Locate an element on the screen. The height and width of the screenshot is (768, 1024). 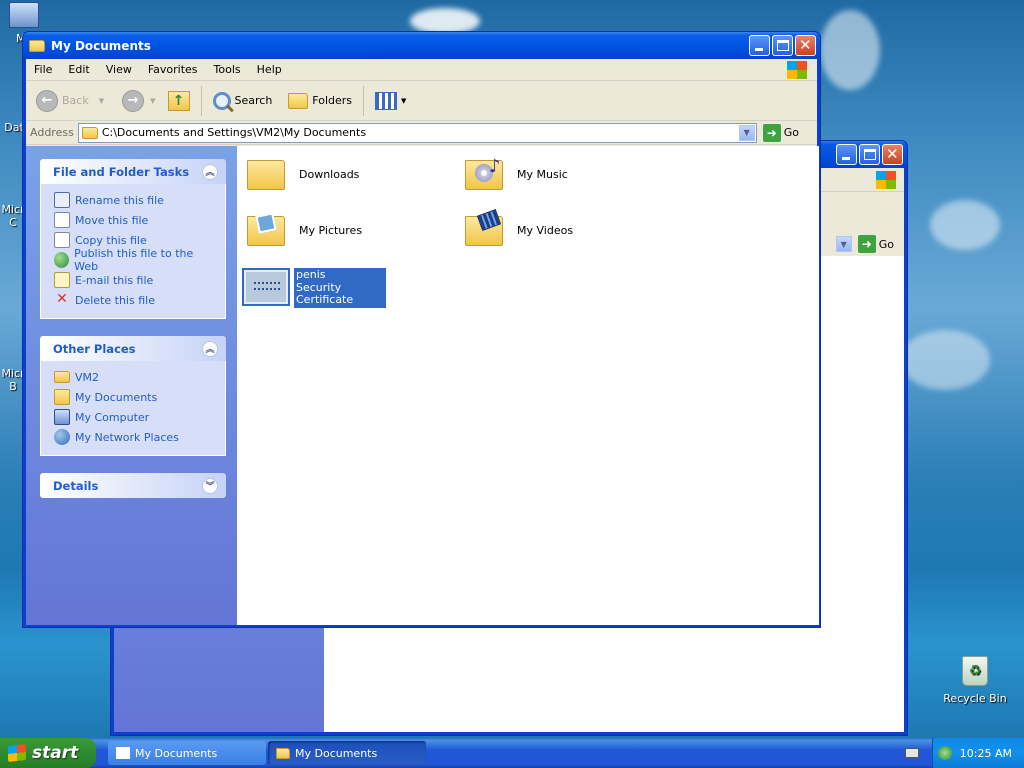
pictures-folder-icon is located at coordinates (267, 230).